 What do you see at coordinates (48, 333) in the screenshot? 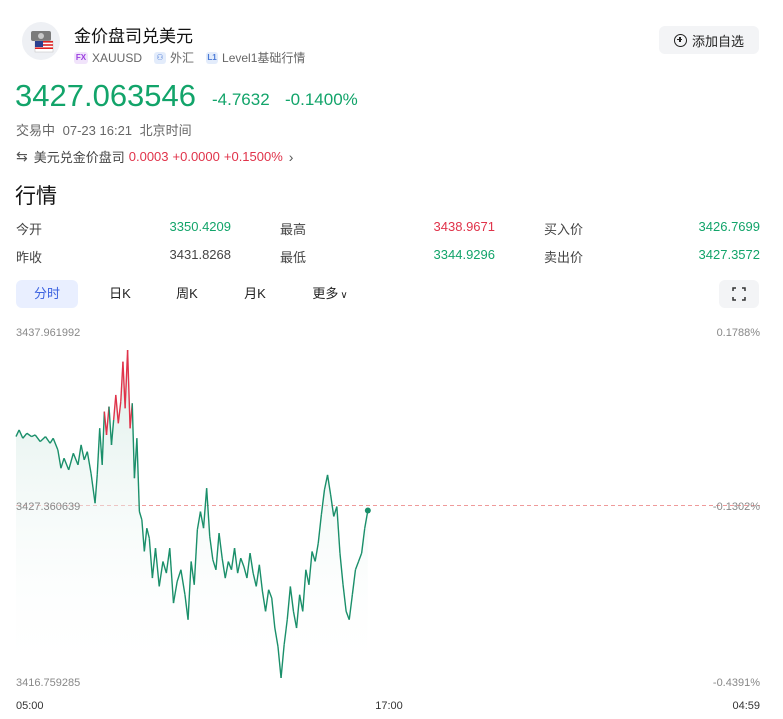
I see `y-axis-label-top: 3437.961992` at bounding box center [48, 333].